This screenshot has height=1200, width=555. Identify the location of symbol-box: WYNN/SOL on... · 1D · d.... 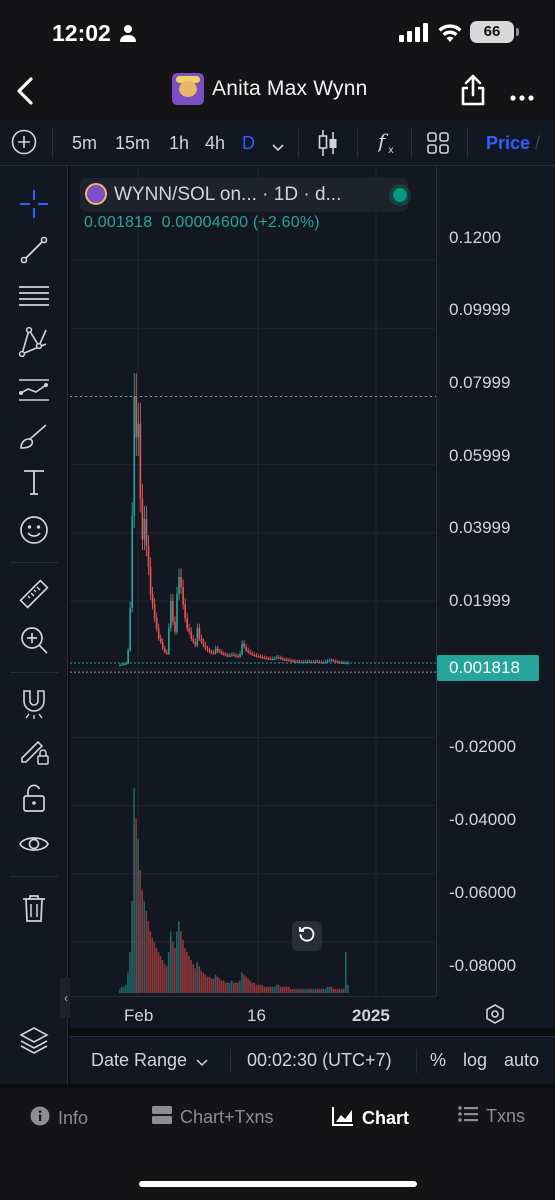
(244, 195).